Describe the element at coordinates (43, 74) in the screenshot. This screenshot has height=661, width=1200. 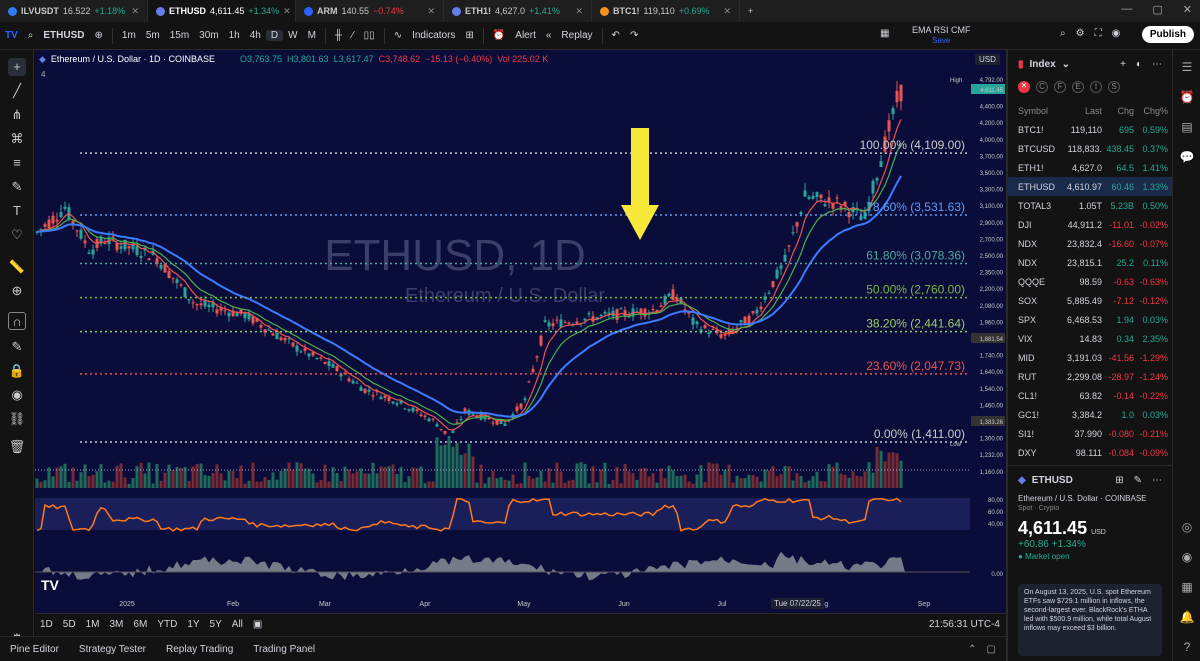
I see `indicator-count: 4` at that location.